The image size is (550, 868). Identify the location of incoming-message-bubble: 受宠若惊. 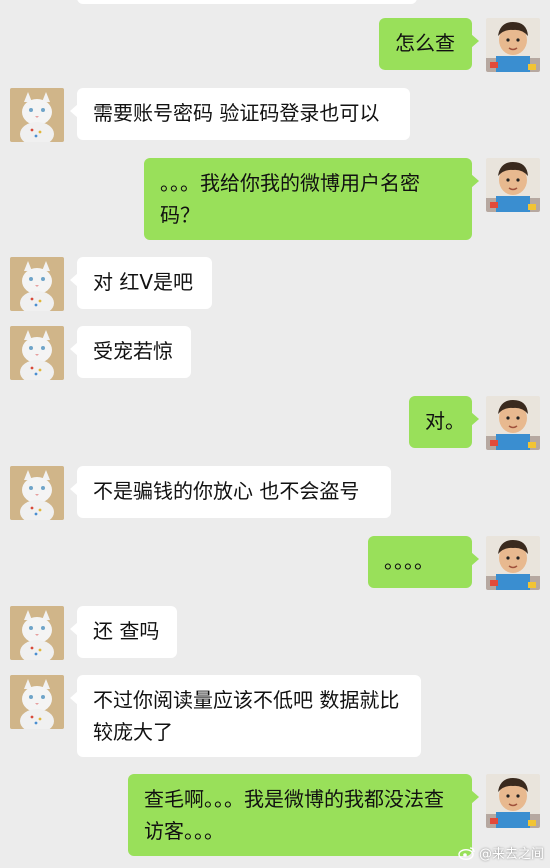
(130, 352).